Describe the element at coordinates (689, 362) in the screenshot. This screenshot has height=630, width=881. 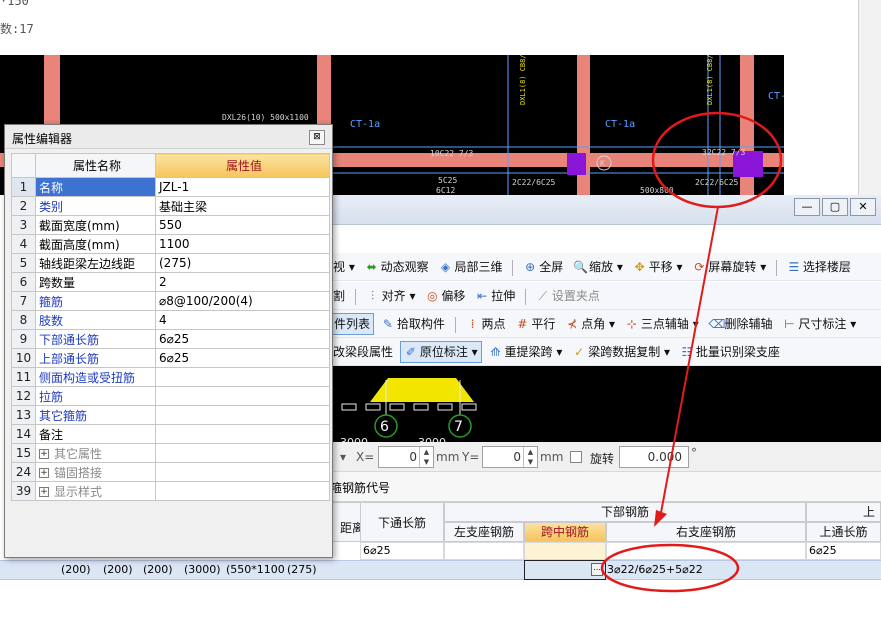
I see `annotation-arrow-line` at that location.